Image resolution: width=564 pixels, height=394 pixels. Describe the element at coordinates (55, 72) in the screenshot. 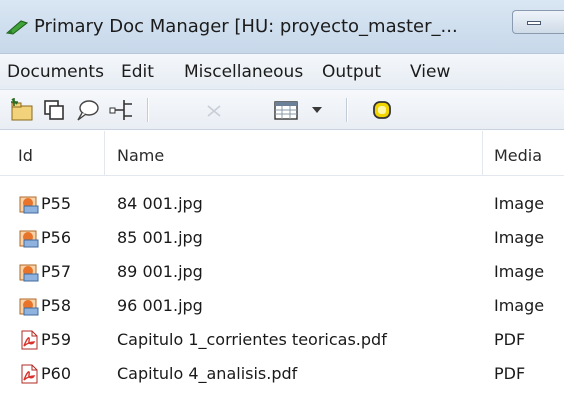

I see `menu-documents: Documents` at that location.